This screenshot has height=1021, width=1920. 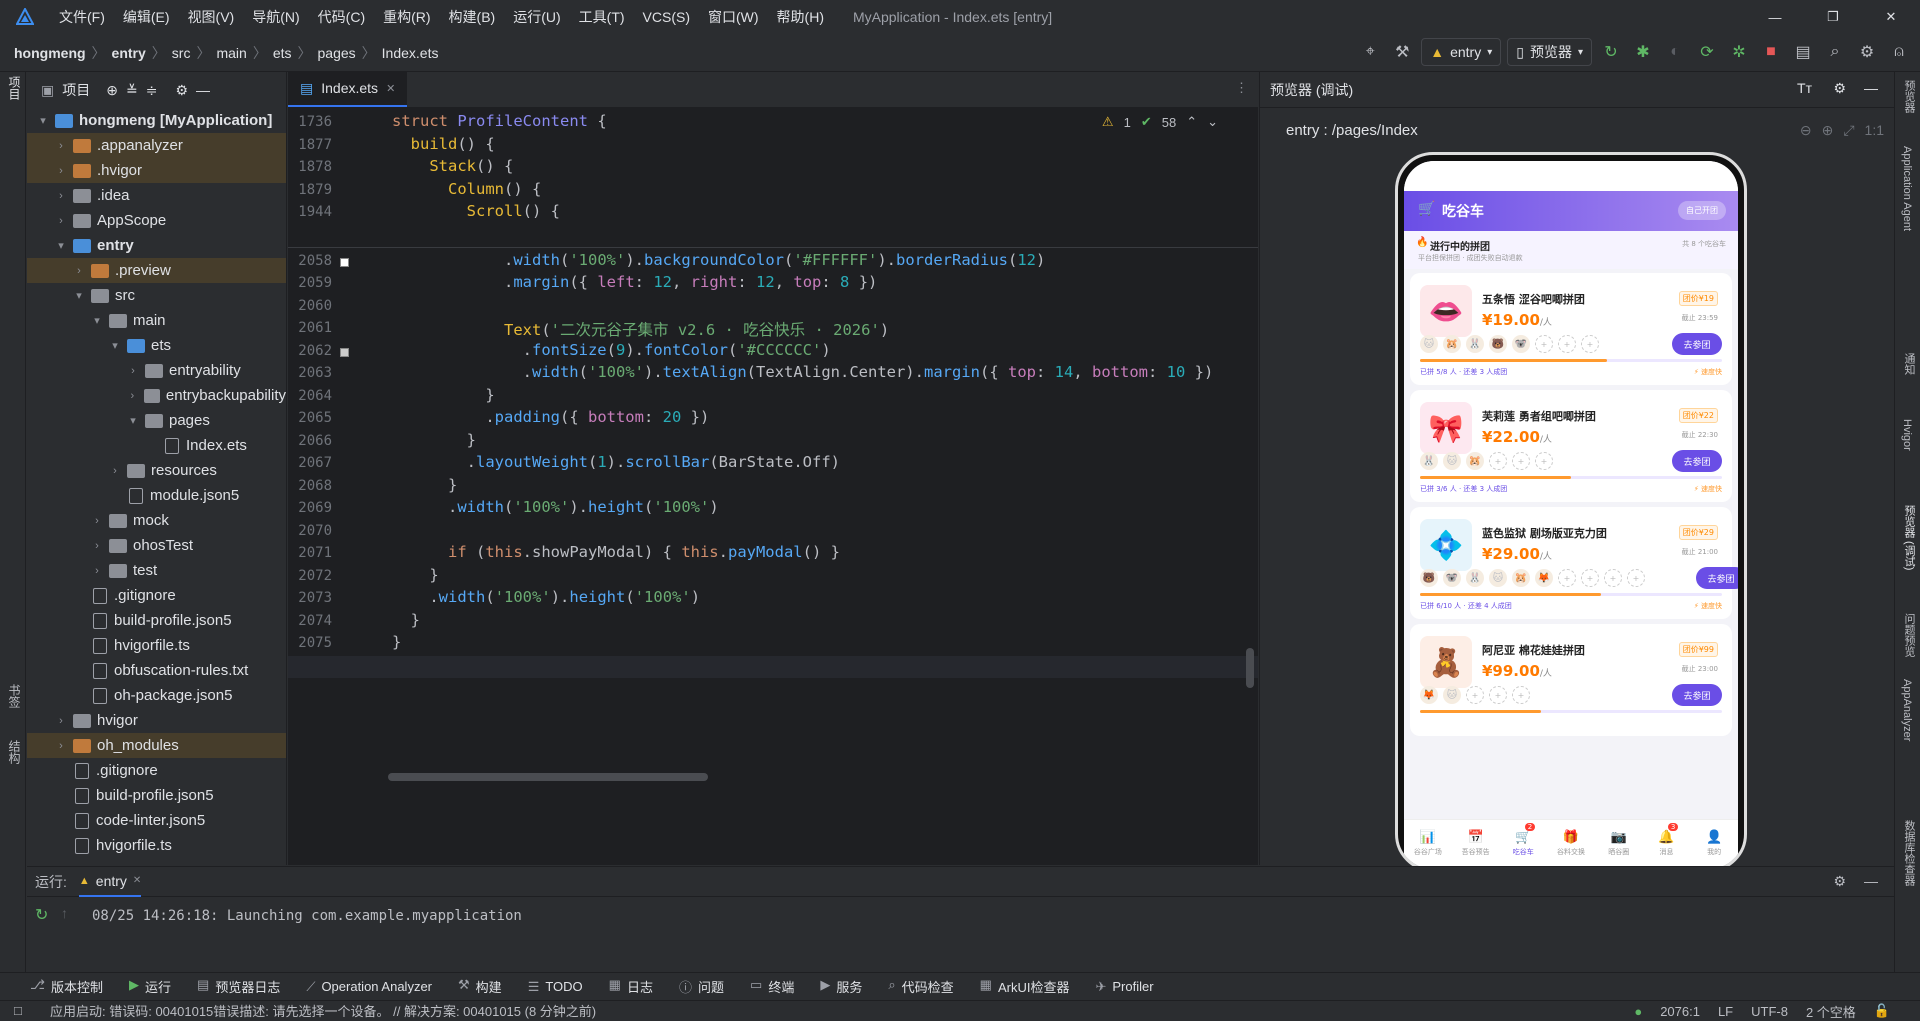 I want to click on start-group-button: 自己开团, so click(x=1702, y=210).